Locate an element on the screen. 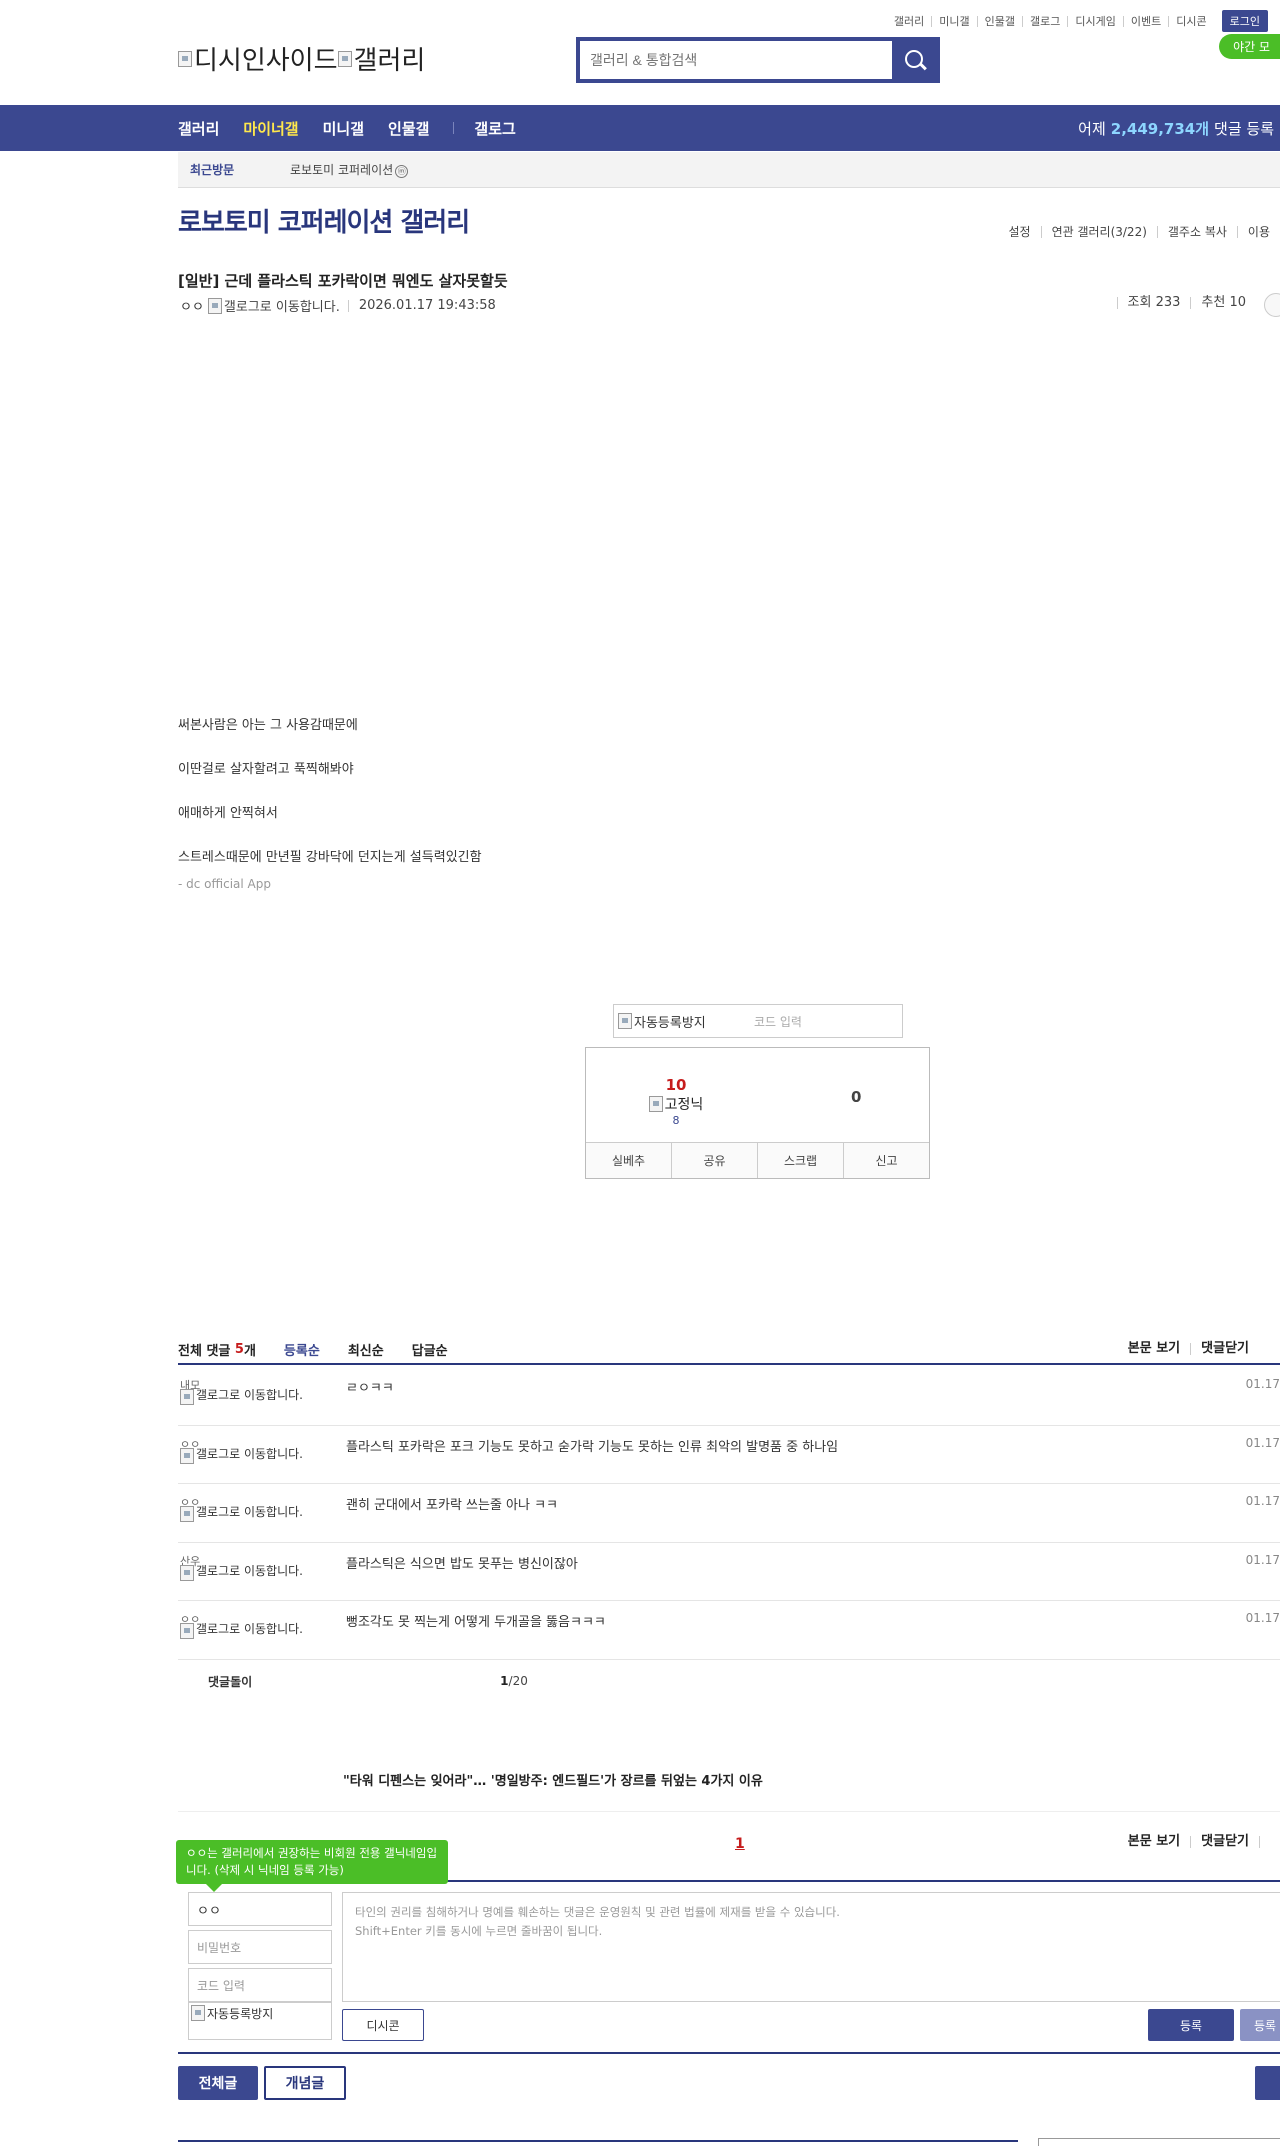  concept-posts-button: 개념글 is located at coordinates (305, 2083).